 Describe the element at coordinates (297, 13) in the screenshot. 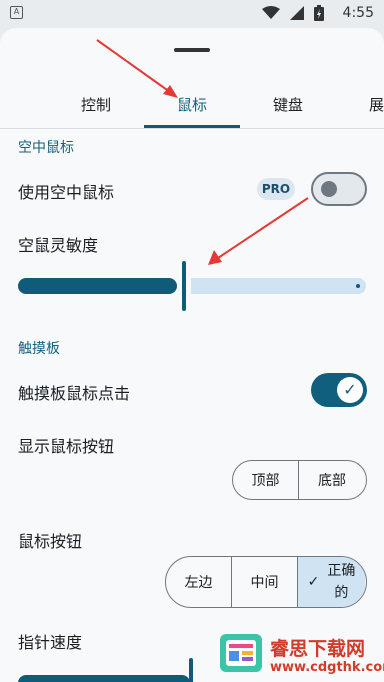

I see `signal-icon` at that location.